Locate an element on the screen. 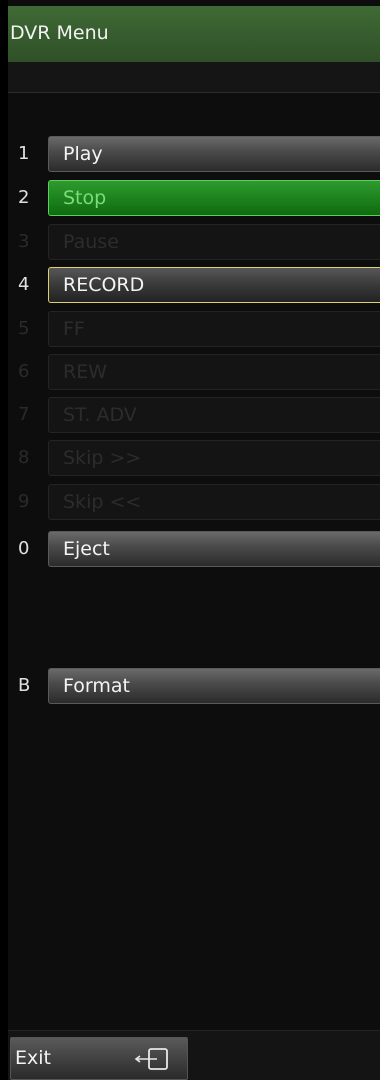 This screenshot has width=380, height=1080. shortcut-key: 1 is located at coordinates (24, 153).